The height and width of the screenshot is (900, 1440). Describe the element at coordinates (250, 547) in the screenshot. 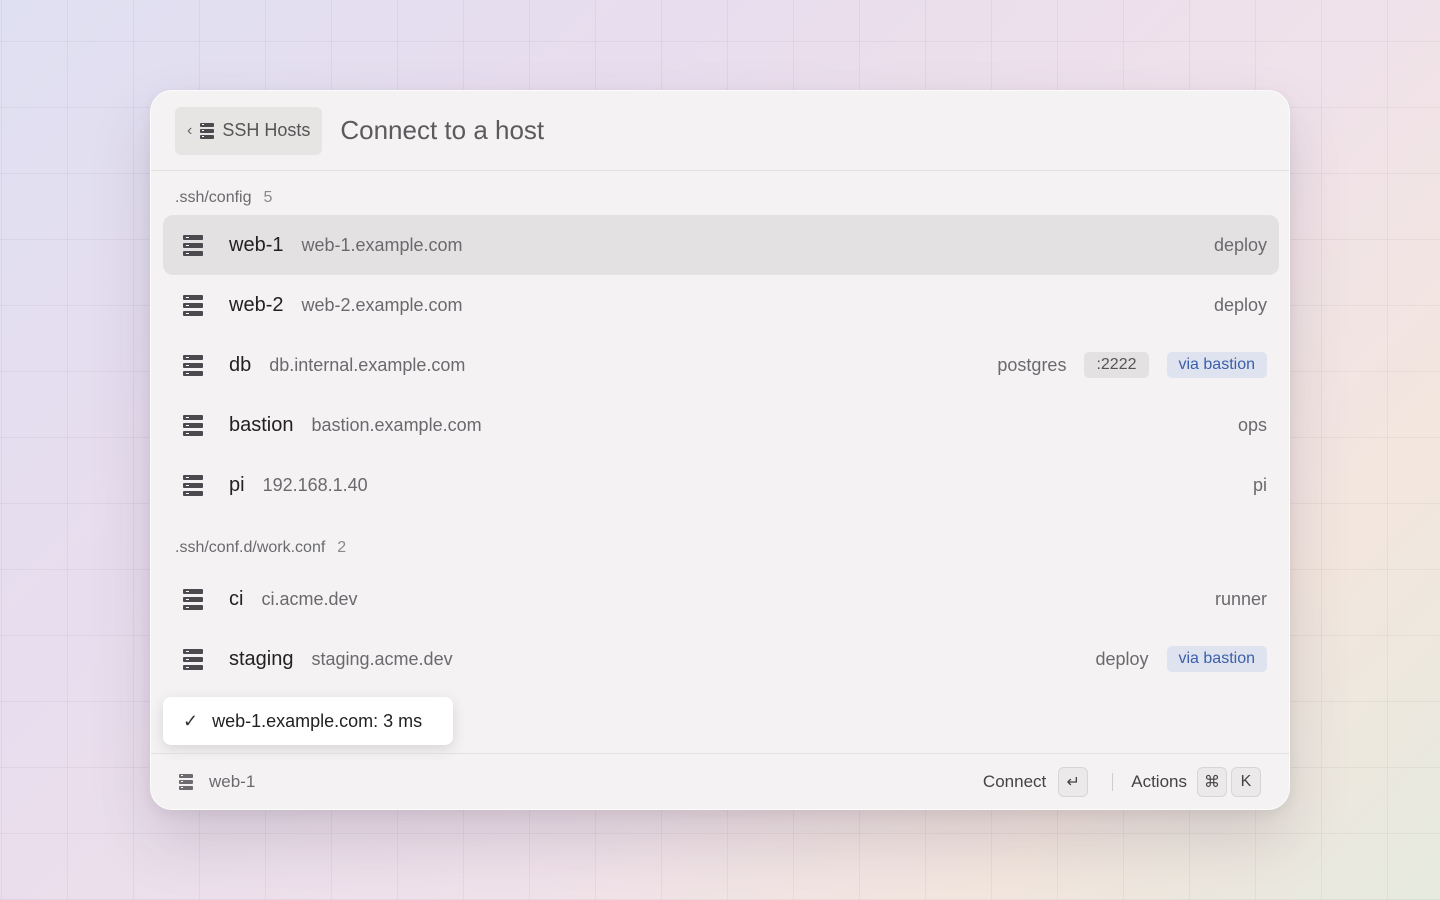

I see `group-label: .ssh/conf.d/work.conf` at that location.